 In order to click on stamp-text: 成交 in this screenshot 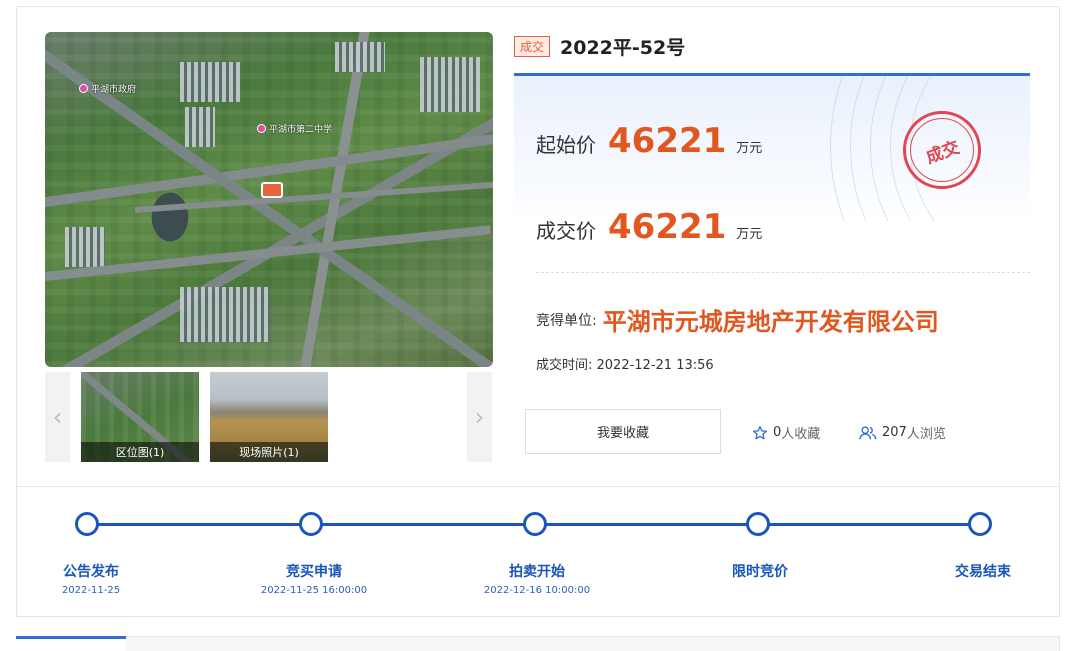, I will do `click(943, 152)`.